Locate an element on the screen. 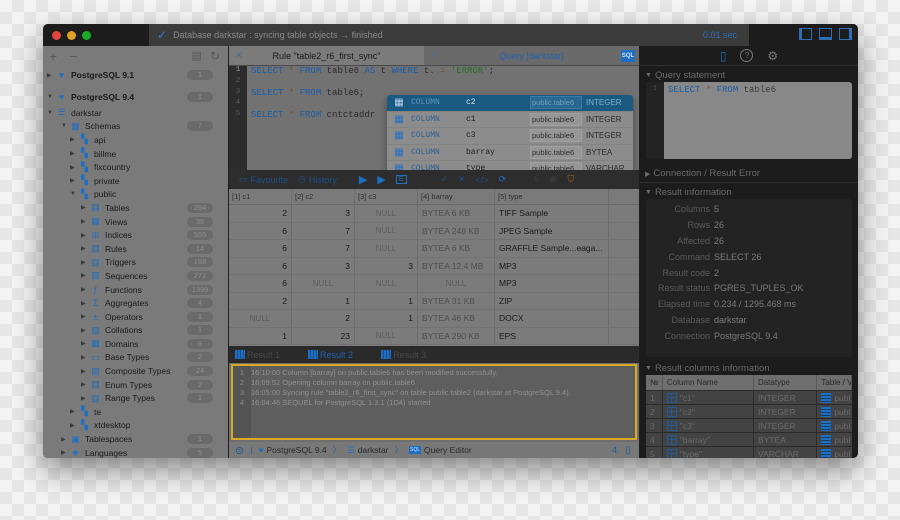 The width and height of the screenshot is (900, 520). run-all-button: ▶ is located at coordinates (381, 179).